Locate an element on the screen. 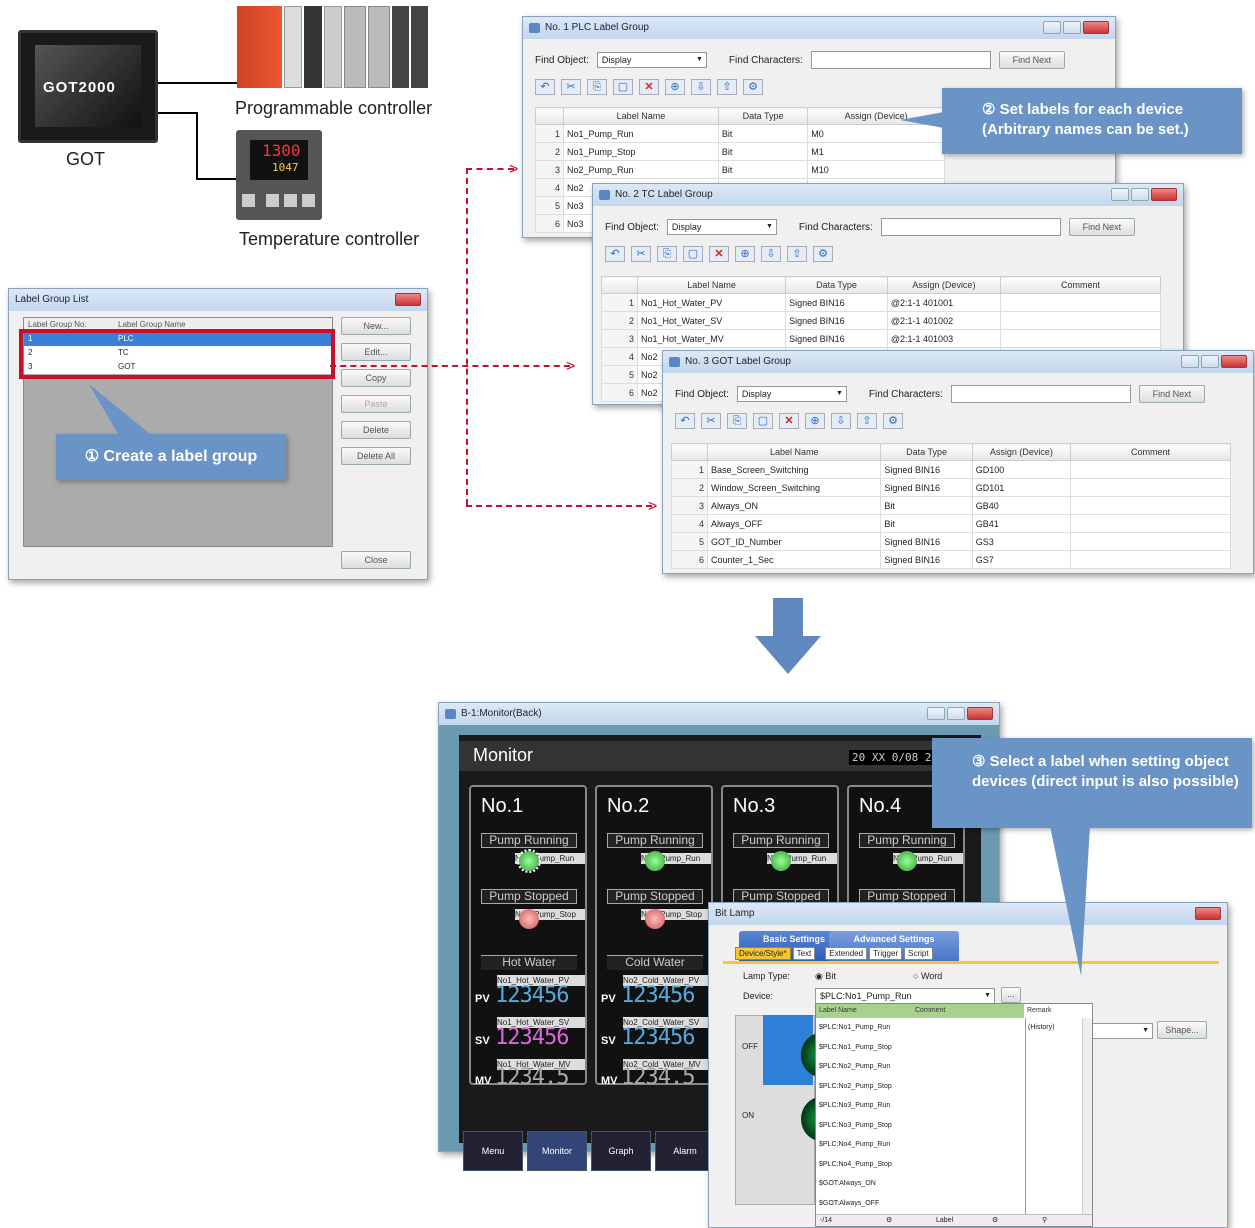  list-item: $GOT:Always_OFF is located at coordinates (954, 1204).